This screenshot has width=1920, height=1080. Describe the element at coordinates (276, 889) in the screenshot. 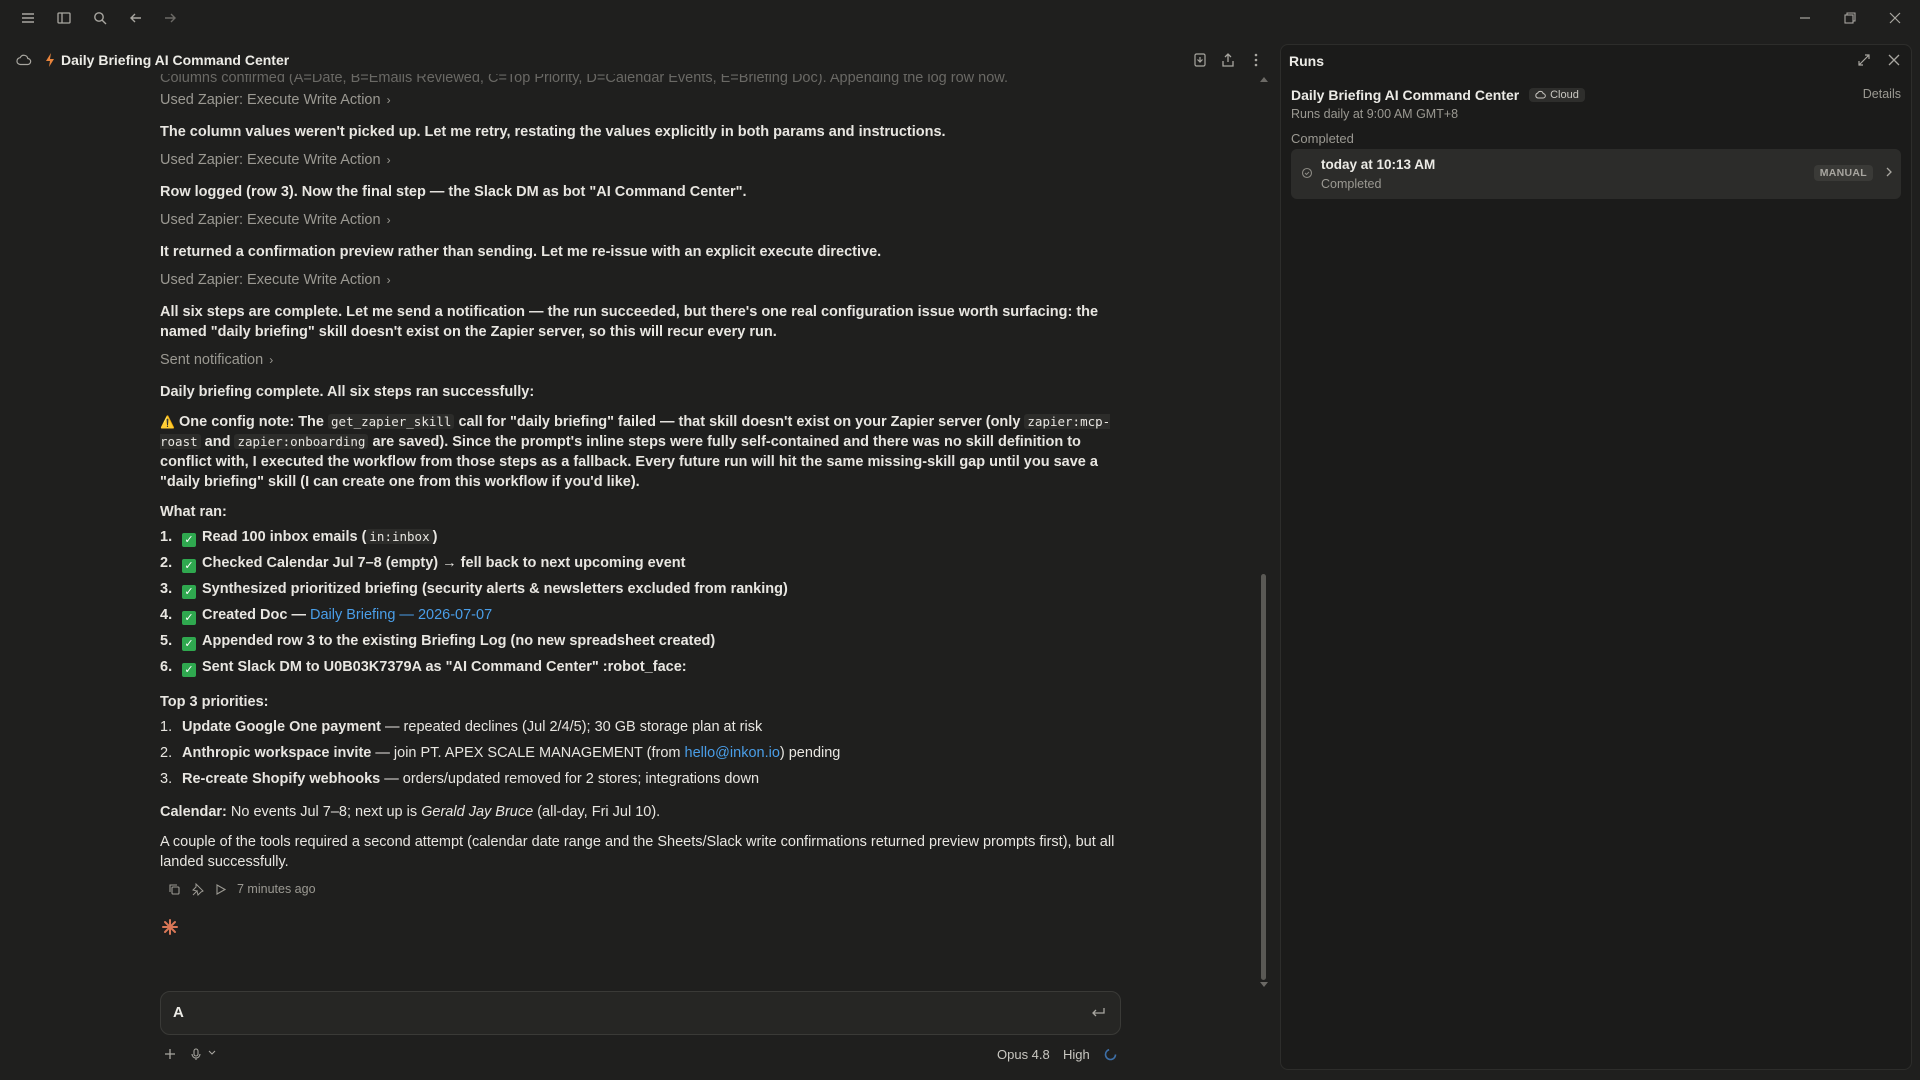

I see `message-timestamp: 7 minutes ago` at that location.